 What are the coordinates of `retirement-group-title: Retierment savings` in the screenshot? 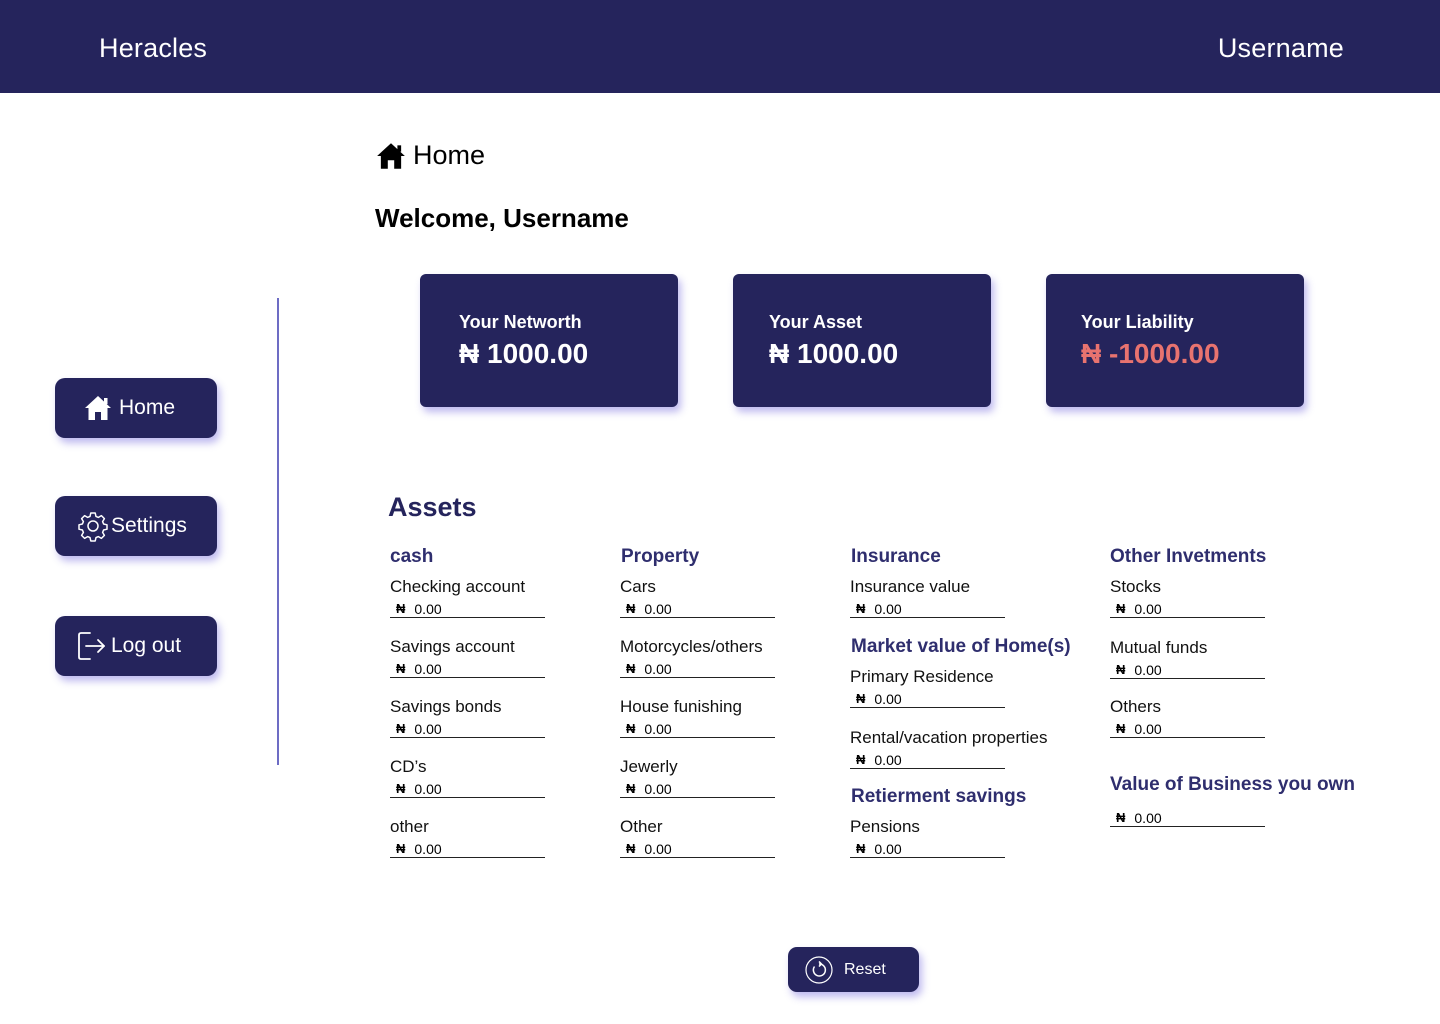 It's located at (939, 796).